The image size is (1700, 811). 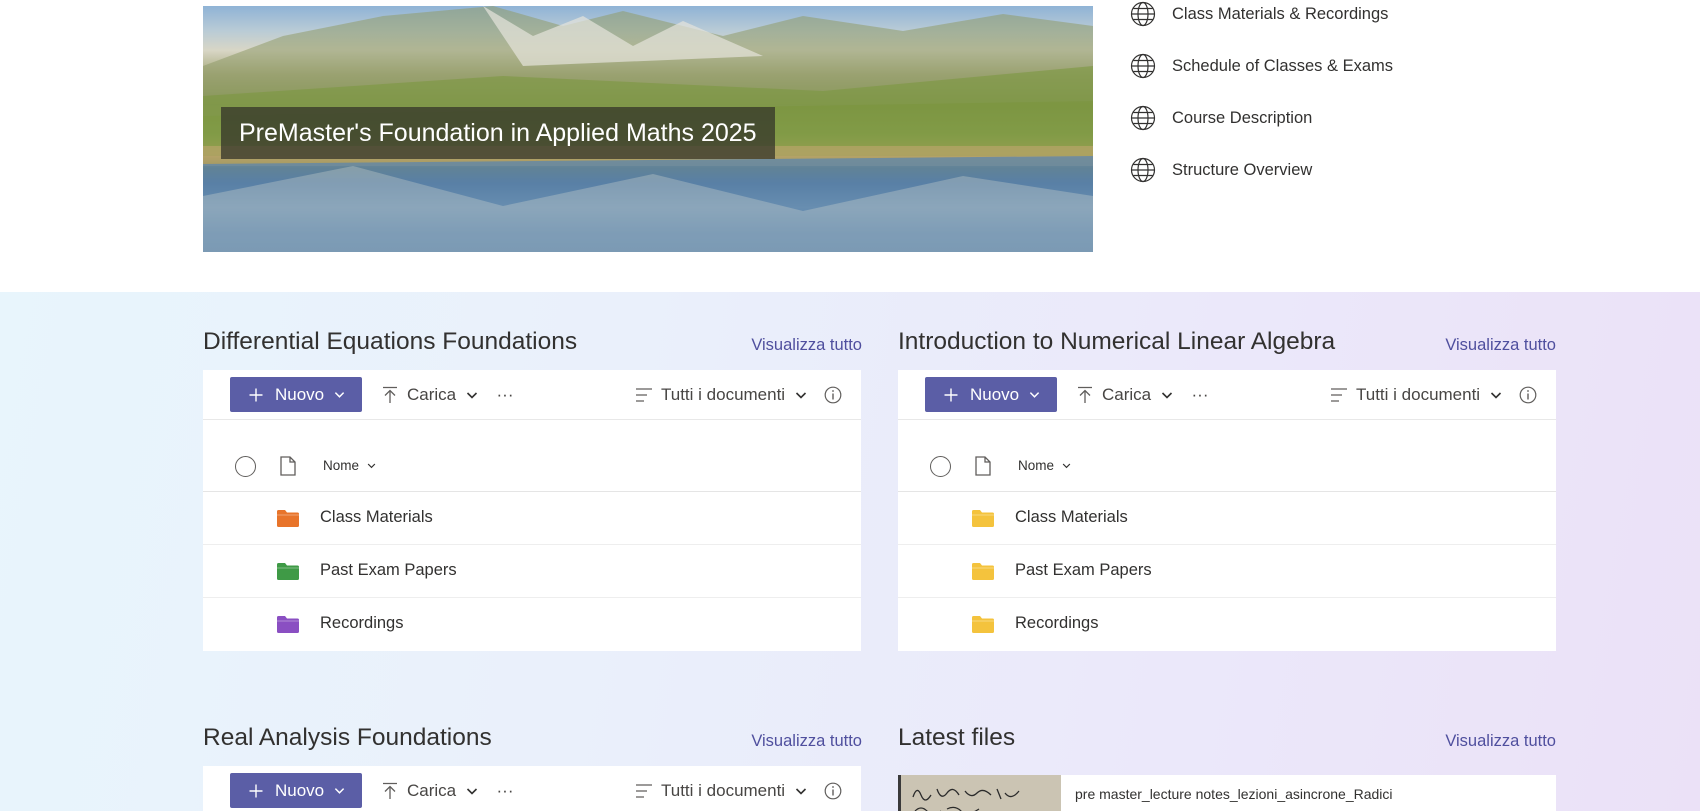 I want to click on quick-link-structure-overview: Structure Overview, so click(x=1338, y=170).